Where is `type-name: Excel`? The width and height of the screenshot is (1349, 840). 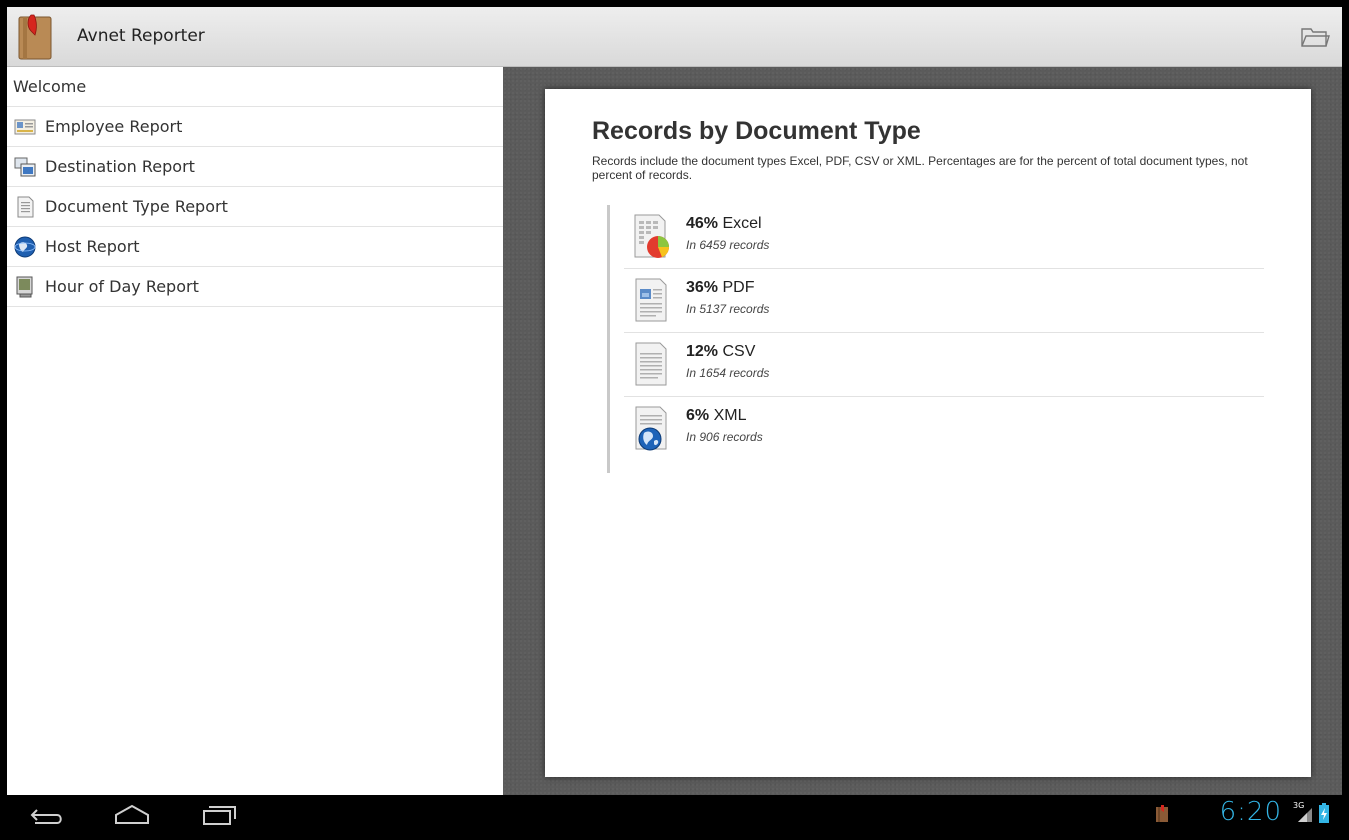
type-name: Excel is located at coordinates (740, 223).